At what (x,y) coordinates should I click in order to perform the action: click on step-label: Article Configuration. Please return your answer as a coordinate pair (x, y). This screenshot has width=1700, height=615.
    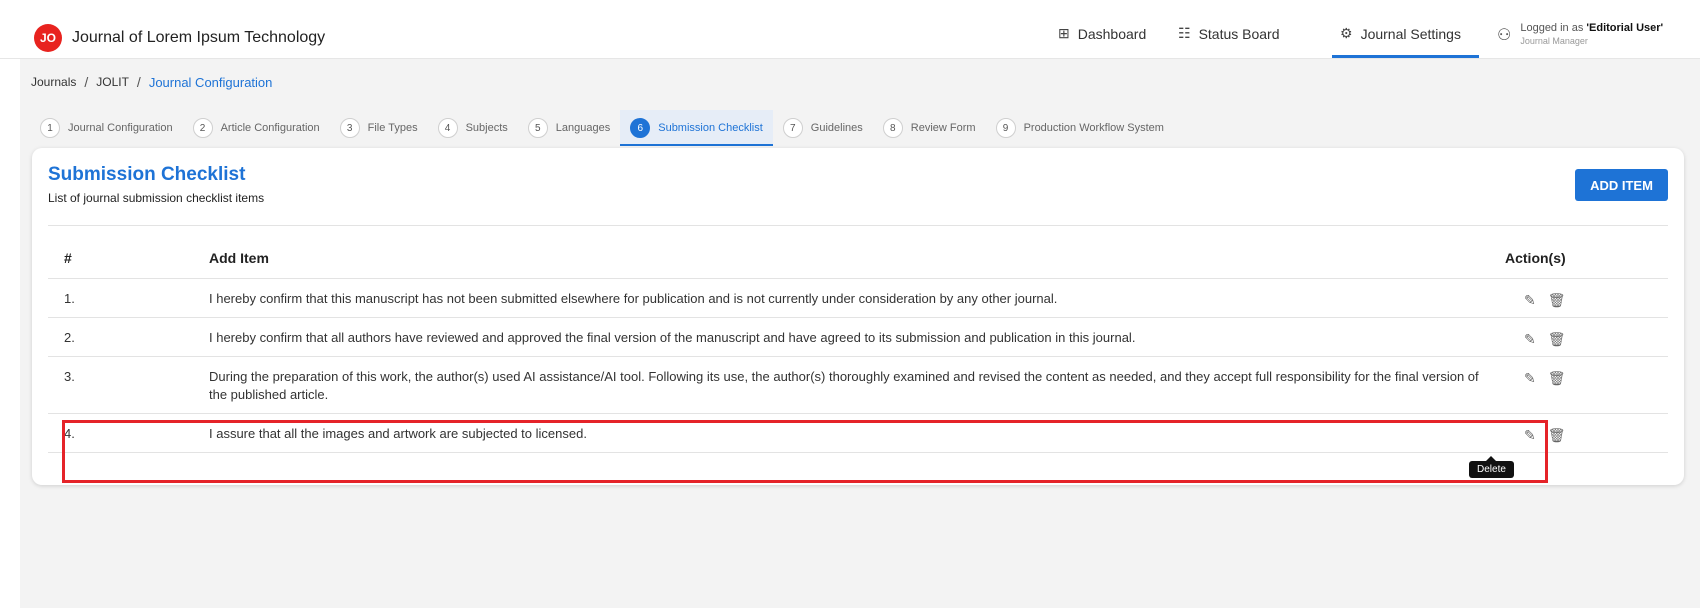
    Looking at the image, I should click on (270, 128).